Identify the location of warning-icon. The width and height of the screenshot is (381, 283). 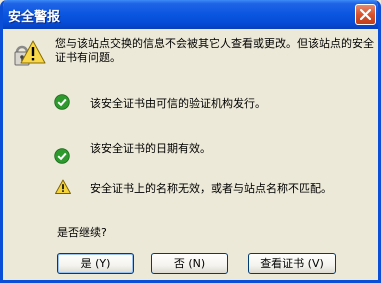
(63, 186).